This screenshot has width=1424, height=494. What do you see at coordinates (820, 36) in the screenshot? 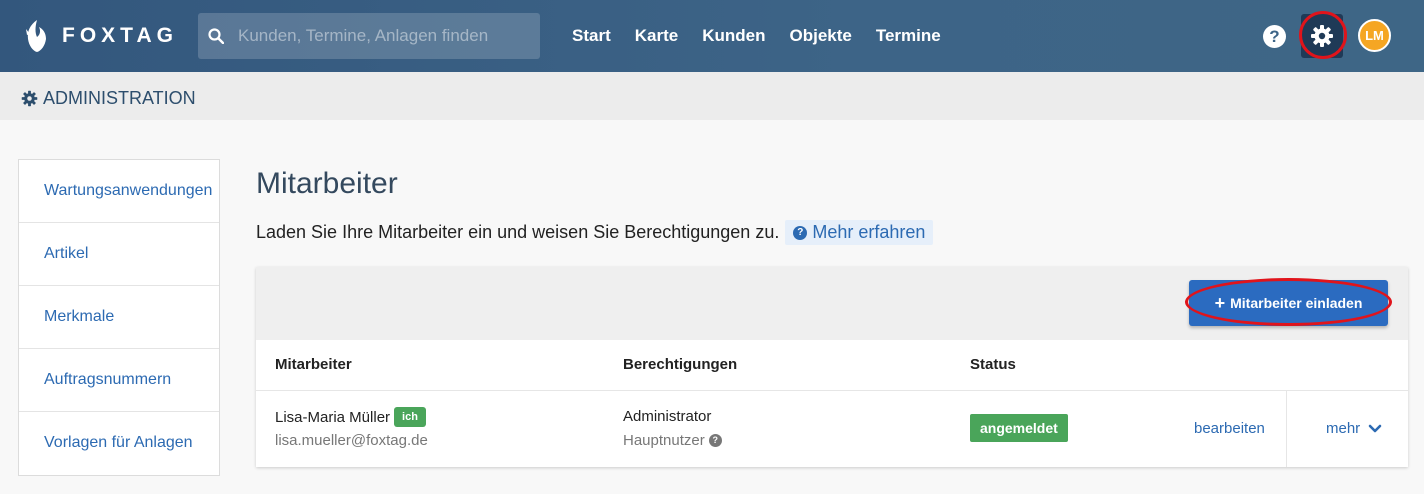
I see `nav-objekte: Objekte` at bounding box center [820, 36].